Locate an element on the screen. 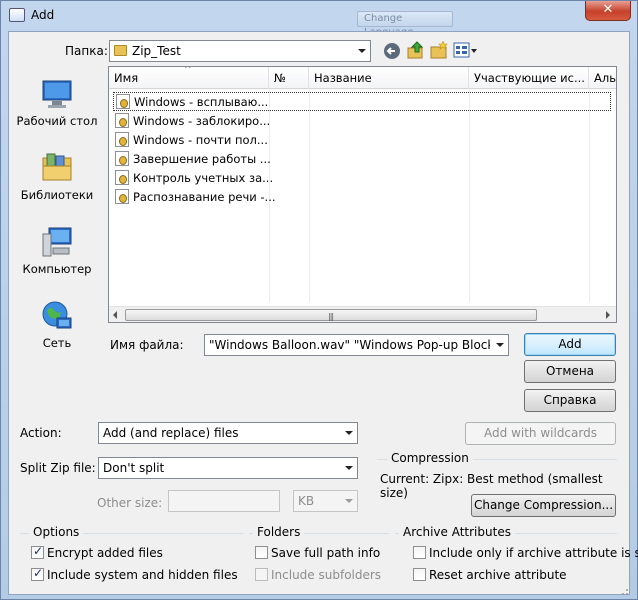 The width and height of the screenshot is (638, 600). column-header-number: № is located at coordinates (289, 78).